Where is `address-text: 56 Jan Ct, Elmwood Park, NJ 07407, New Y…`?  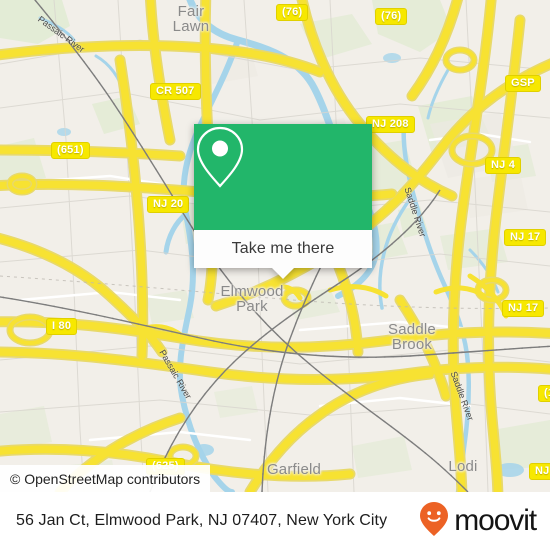
address-text: 56 Jan Ct, Elmwood Park, NJ 07407, New Y… is located at coordinates (202, 520).